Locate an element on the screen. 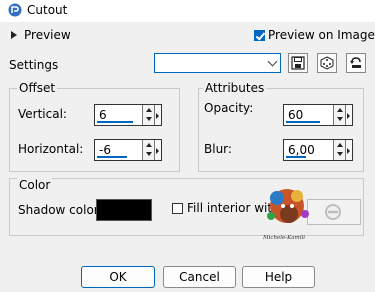 This screenshot has width=375, height=292. save-icon is located at coordinates (298, 63).